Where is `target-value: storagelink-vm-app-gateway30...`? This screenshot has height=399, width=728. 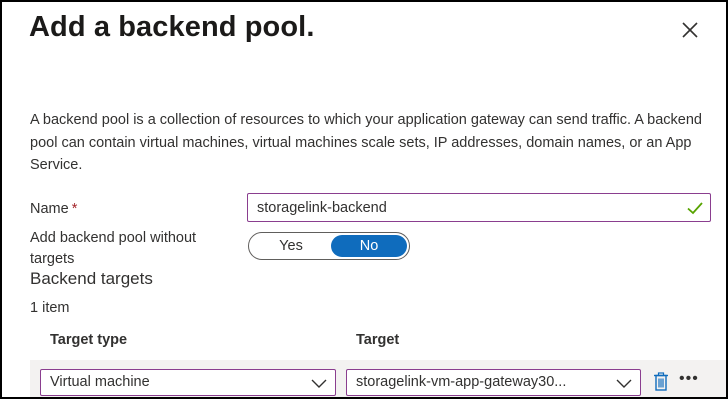 target-value: storagelink-vm-app-gateway30... is located at coordinates (461, 382).